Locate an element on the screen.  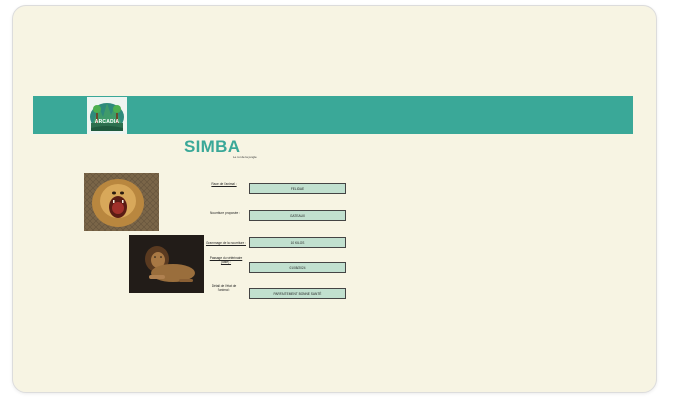
logo-text: ARCADIA is located at coordinates (107, 122).